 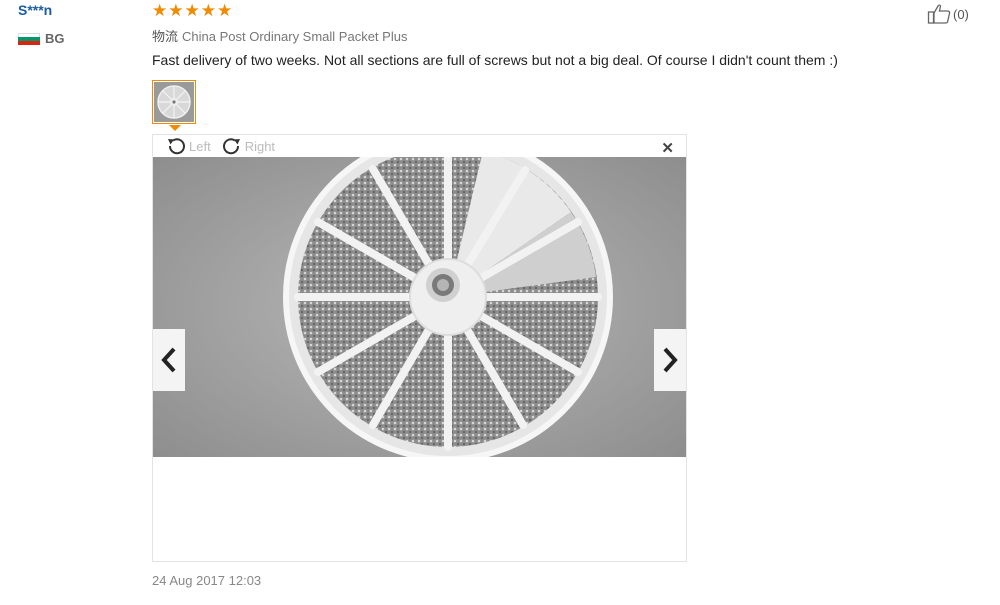 I want to click on rotate-right-label: Right, so click(x=260, y=146).